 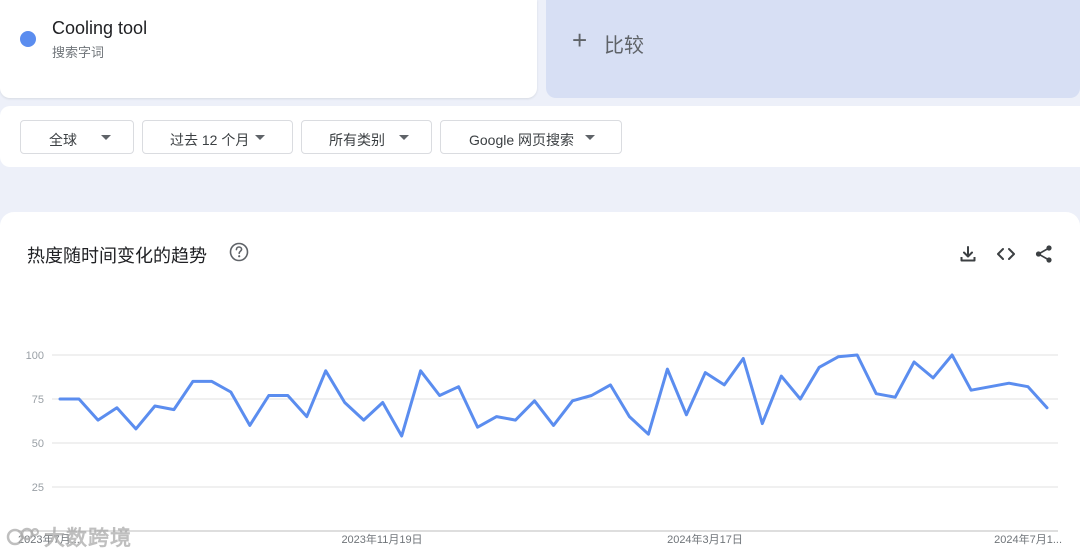 What do you see at coordinates (35, 356) in the screenshot?
I see `y-tick-label: 100` at bounding box center [35, 356].